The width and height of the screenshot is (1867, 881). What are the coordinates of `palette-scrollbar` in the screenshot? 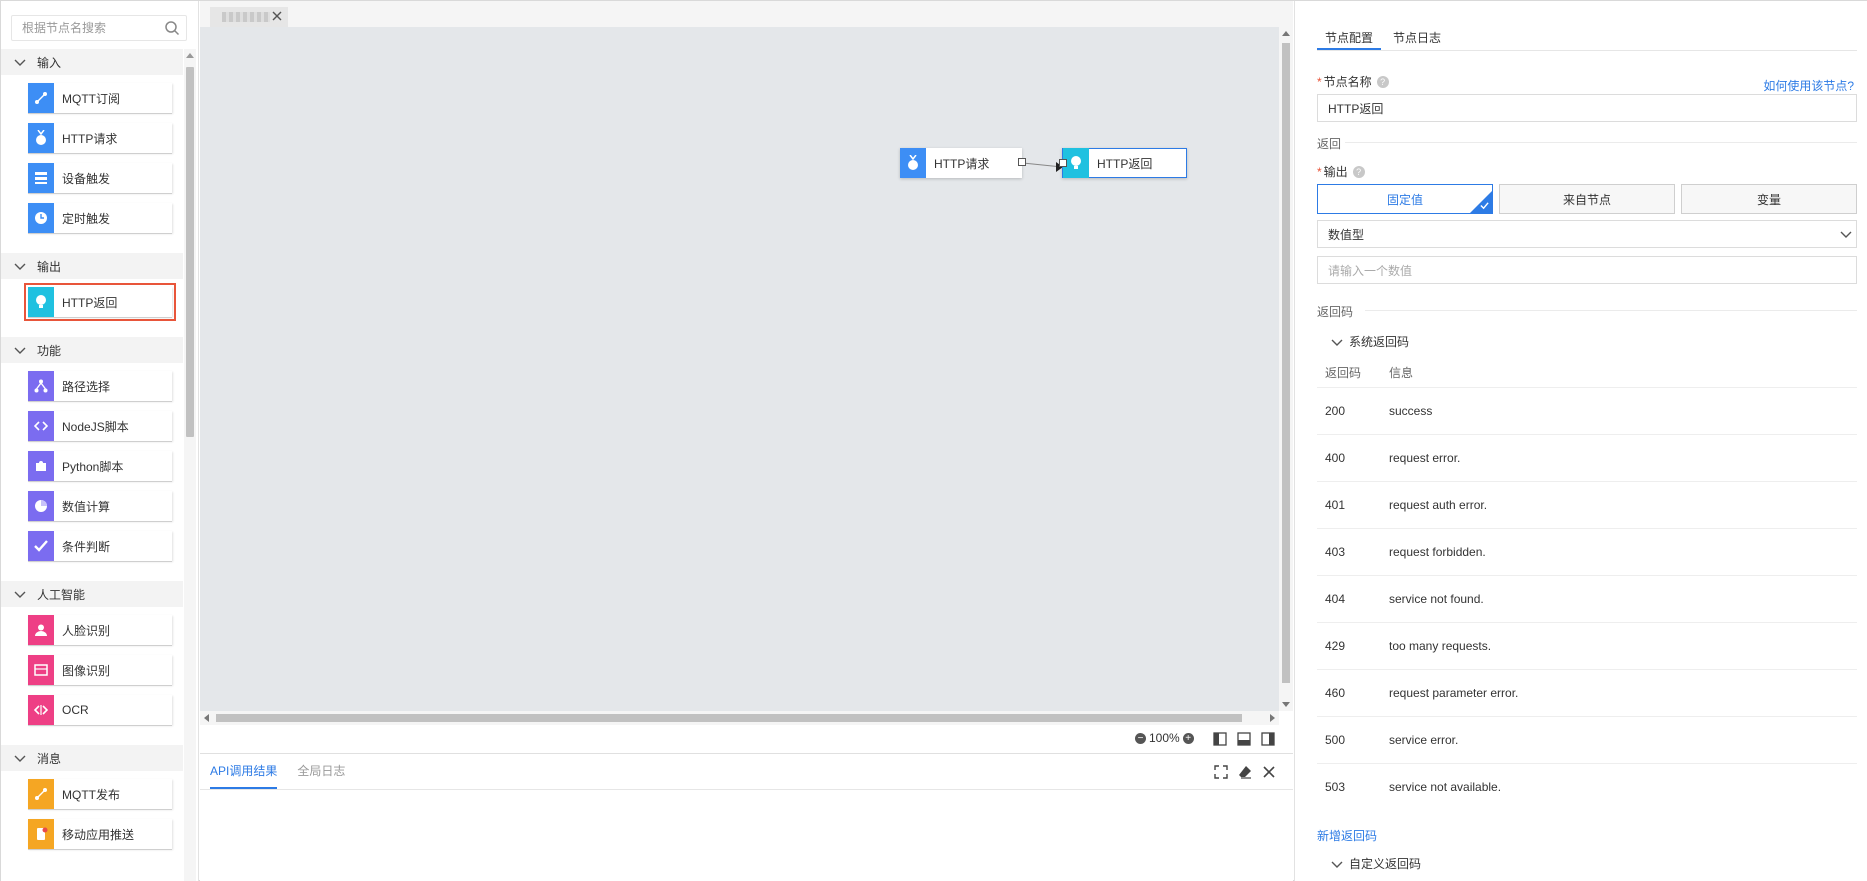 It's located at (190, 465).